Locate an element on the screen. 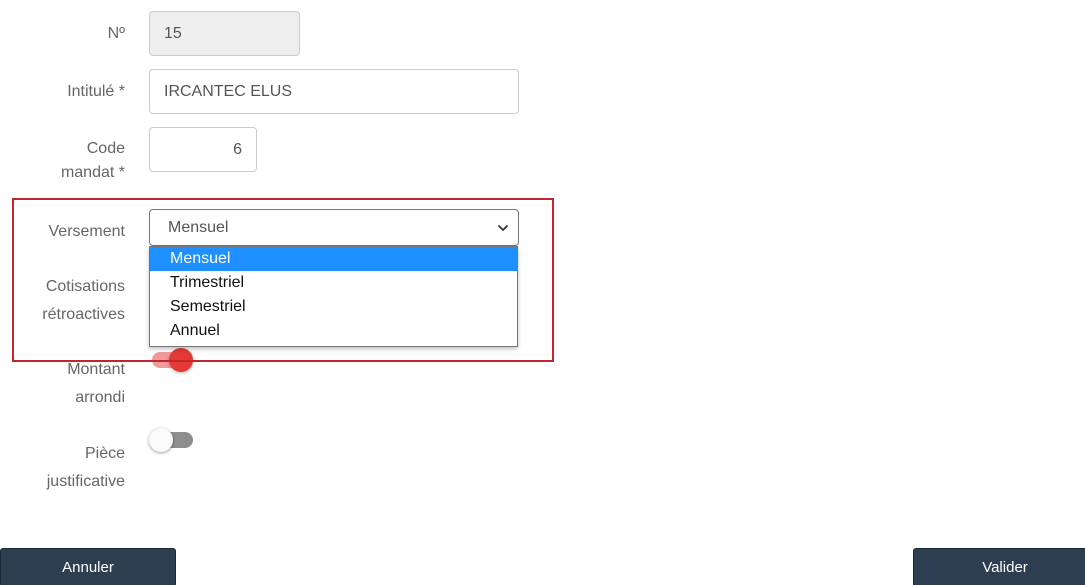  versement-dropdown: Mensuel Trimestriel Semestriel Annuel is located at coordinates (333, 296).